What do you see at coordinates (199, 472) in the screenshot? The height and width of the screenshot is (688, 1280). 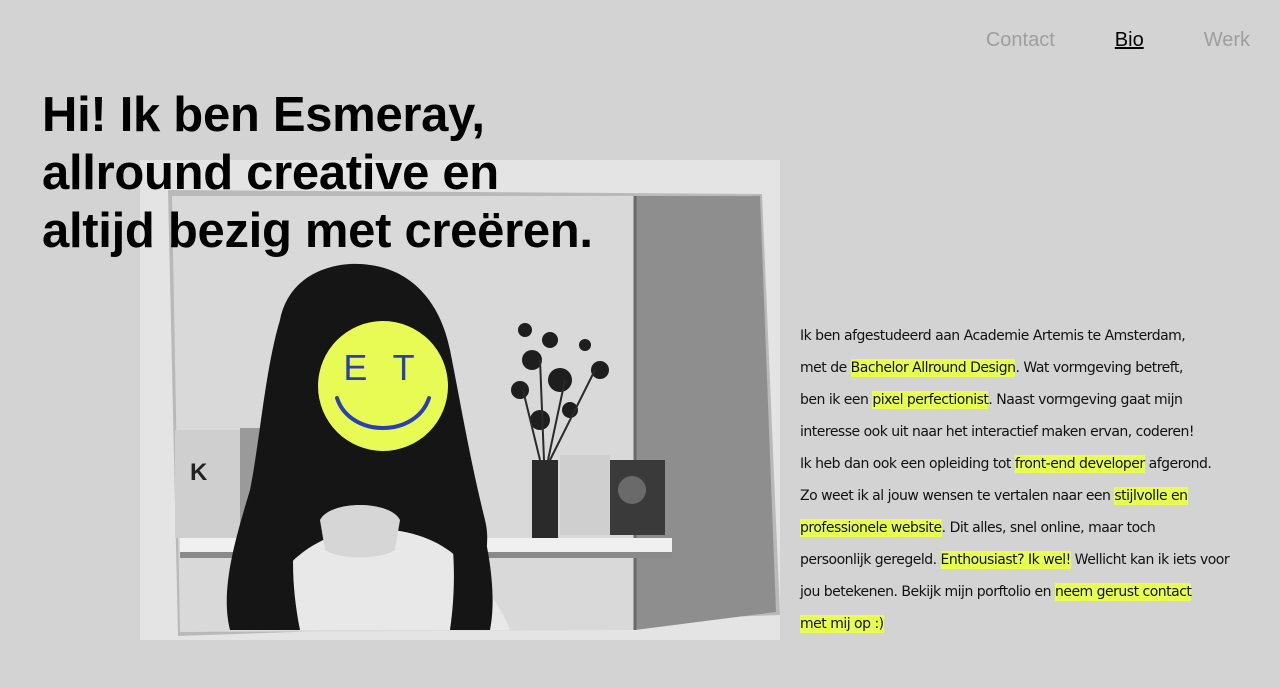 I see `svg-text: K` at bounding box center [199, 472].